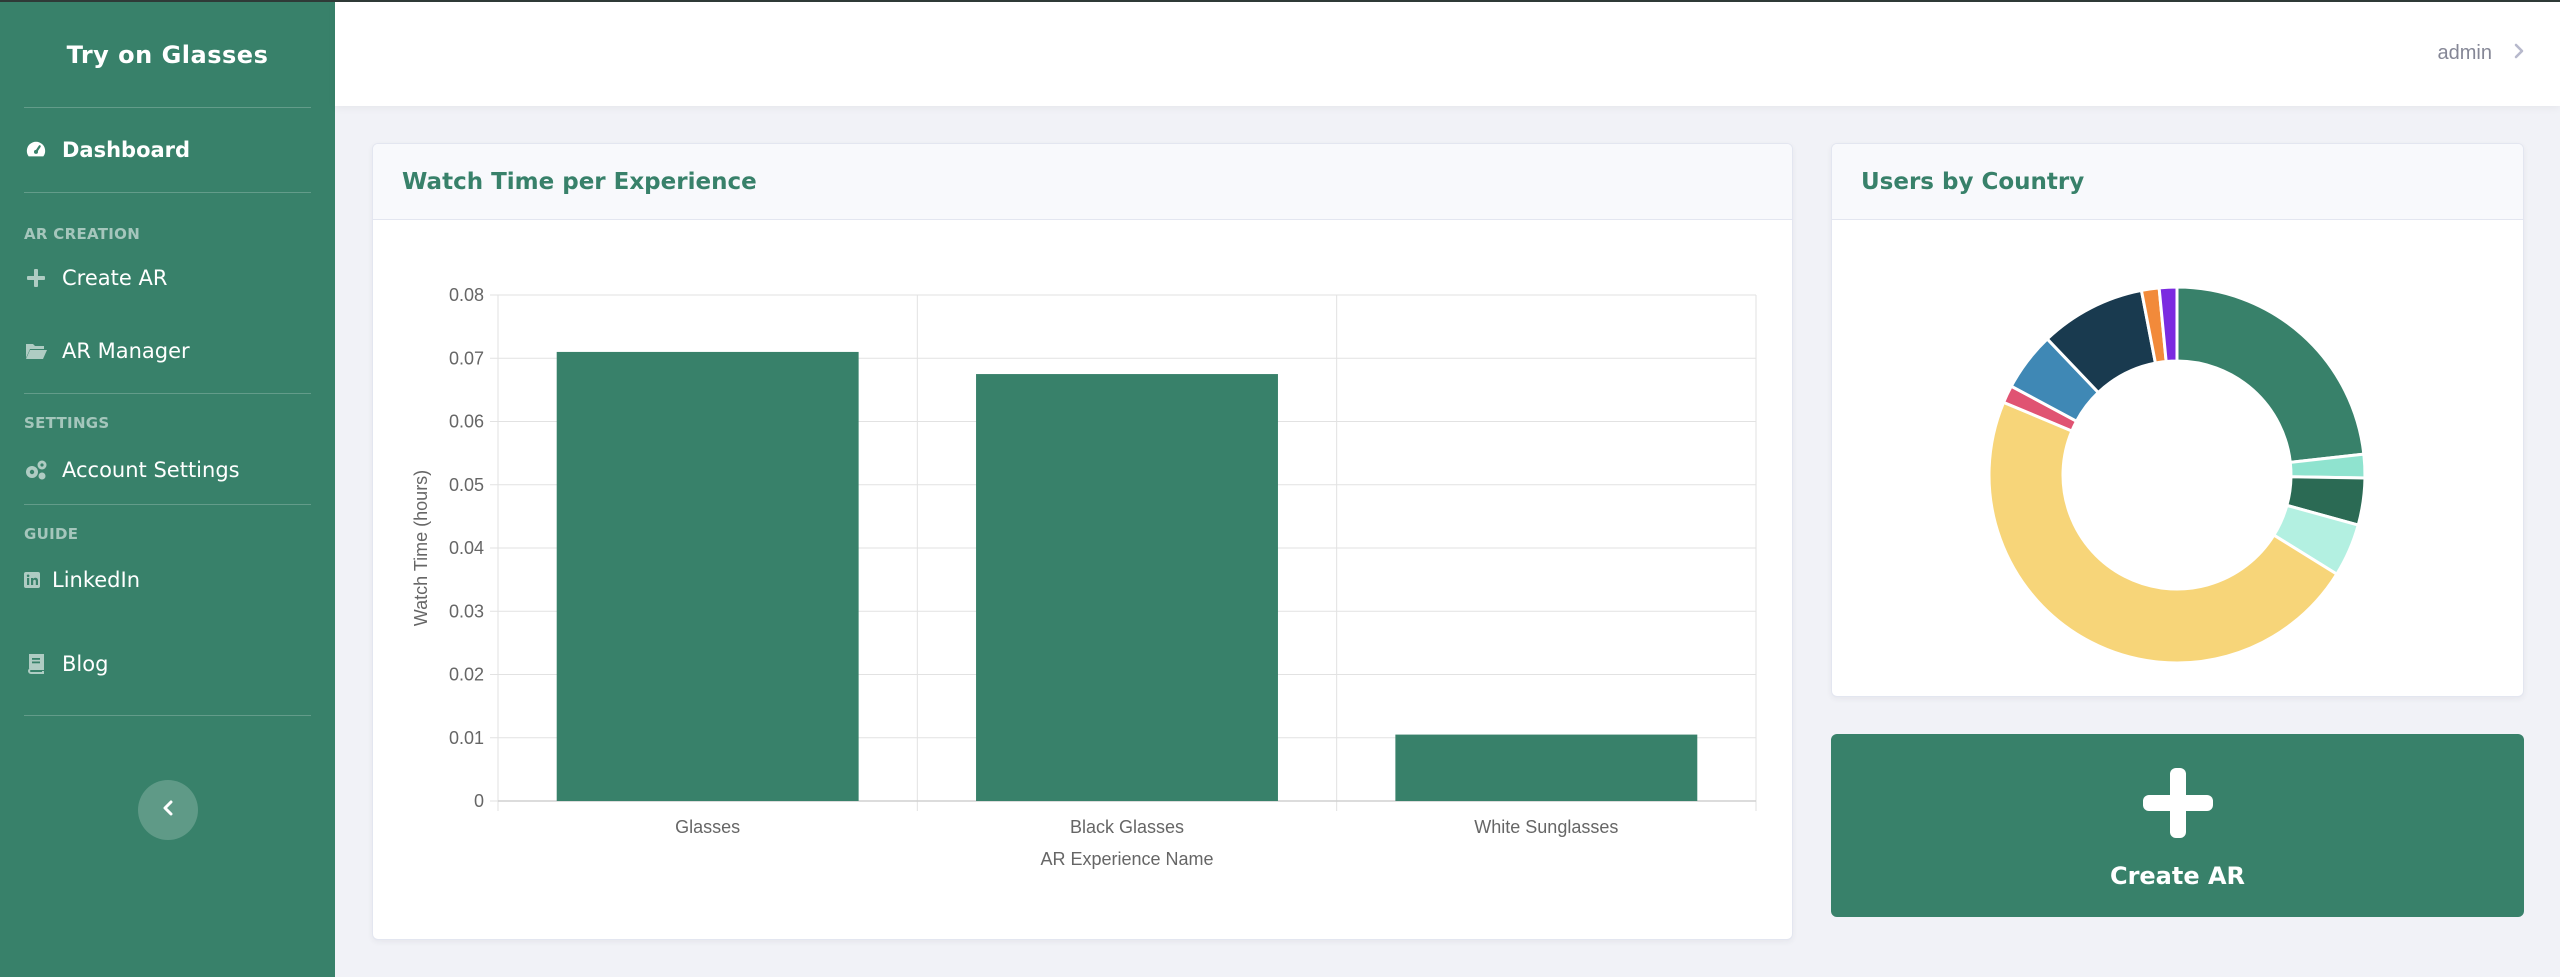 Image resolution: width=2560 pixels, height=977 pixels. Describe the element at coordinates (36, 351) in the screenshot. I see `folder-open-icon` at that location.